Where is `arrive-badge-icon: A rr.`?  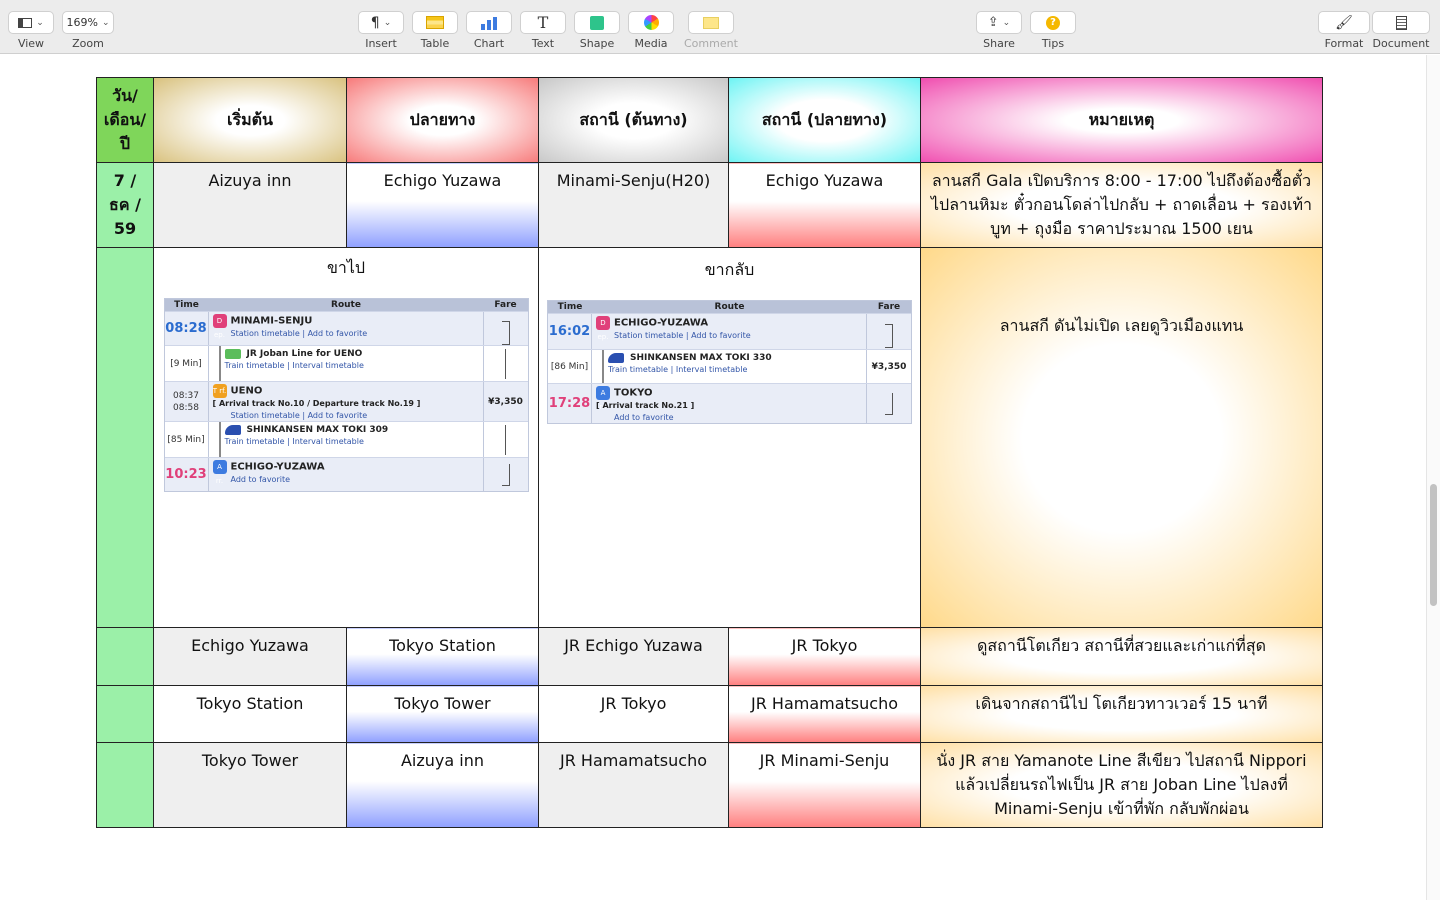
arrive-badge-icon: A rr. is located at coordinates (219, 472).